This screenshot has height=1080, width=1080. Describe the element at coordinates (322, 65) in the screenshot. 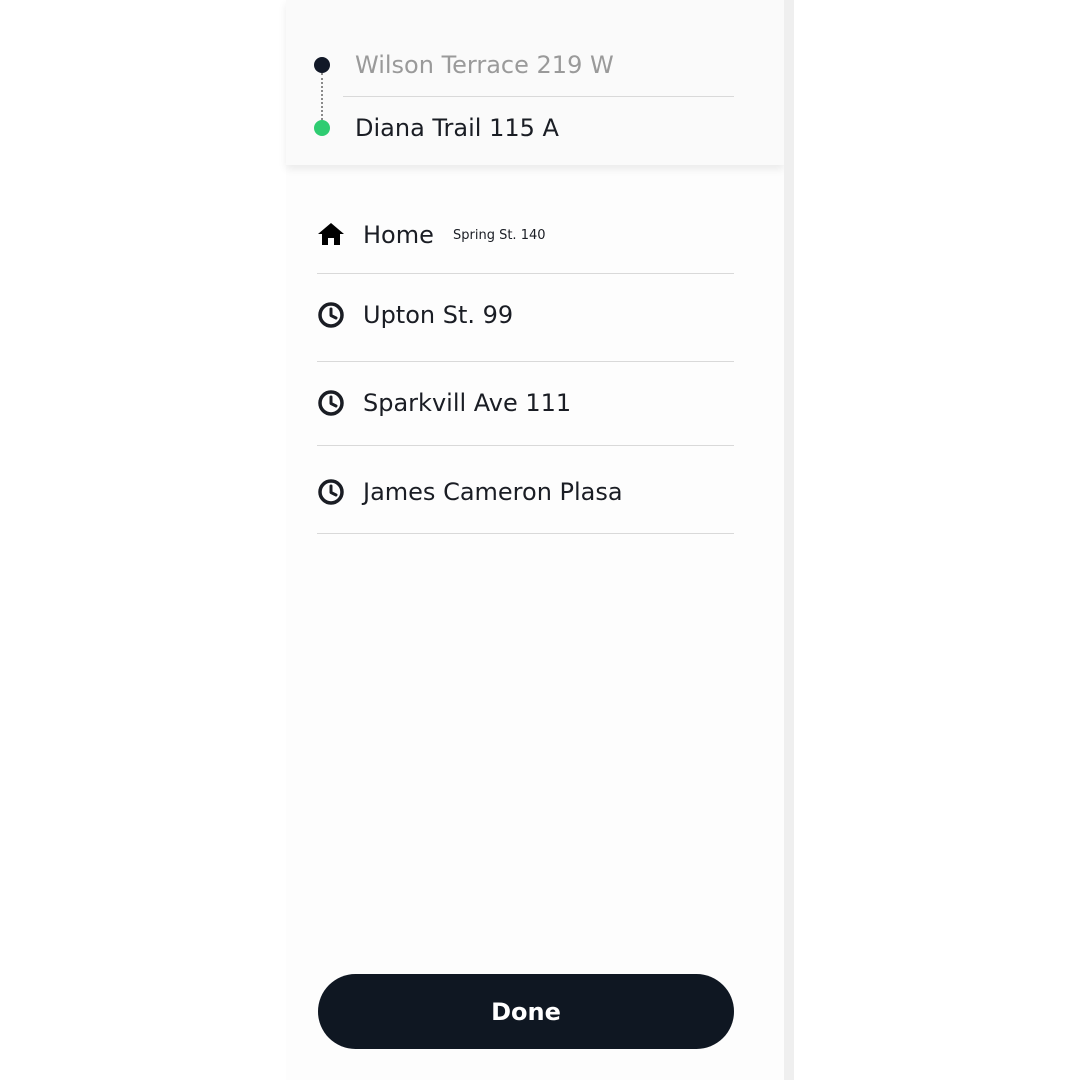

I see `origin-dot-icon` at that location.